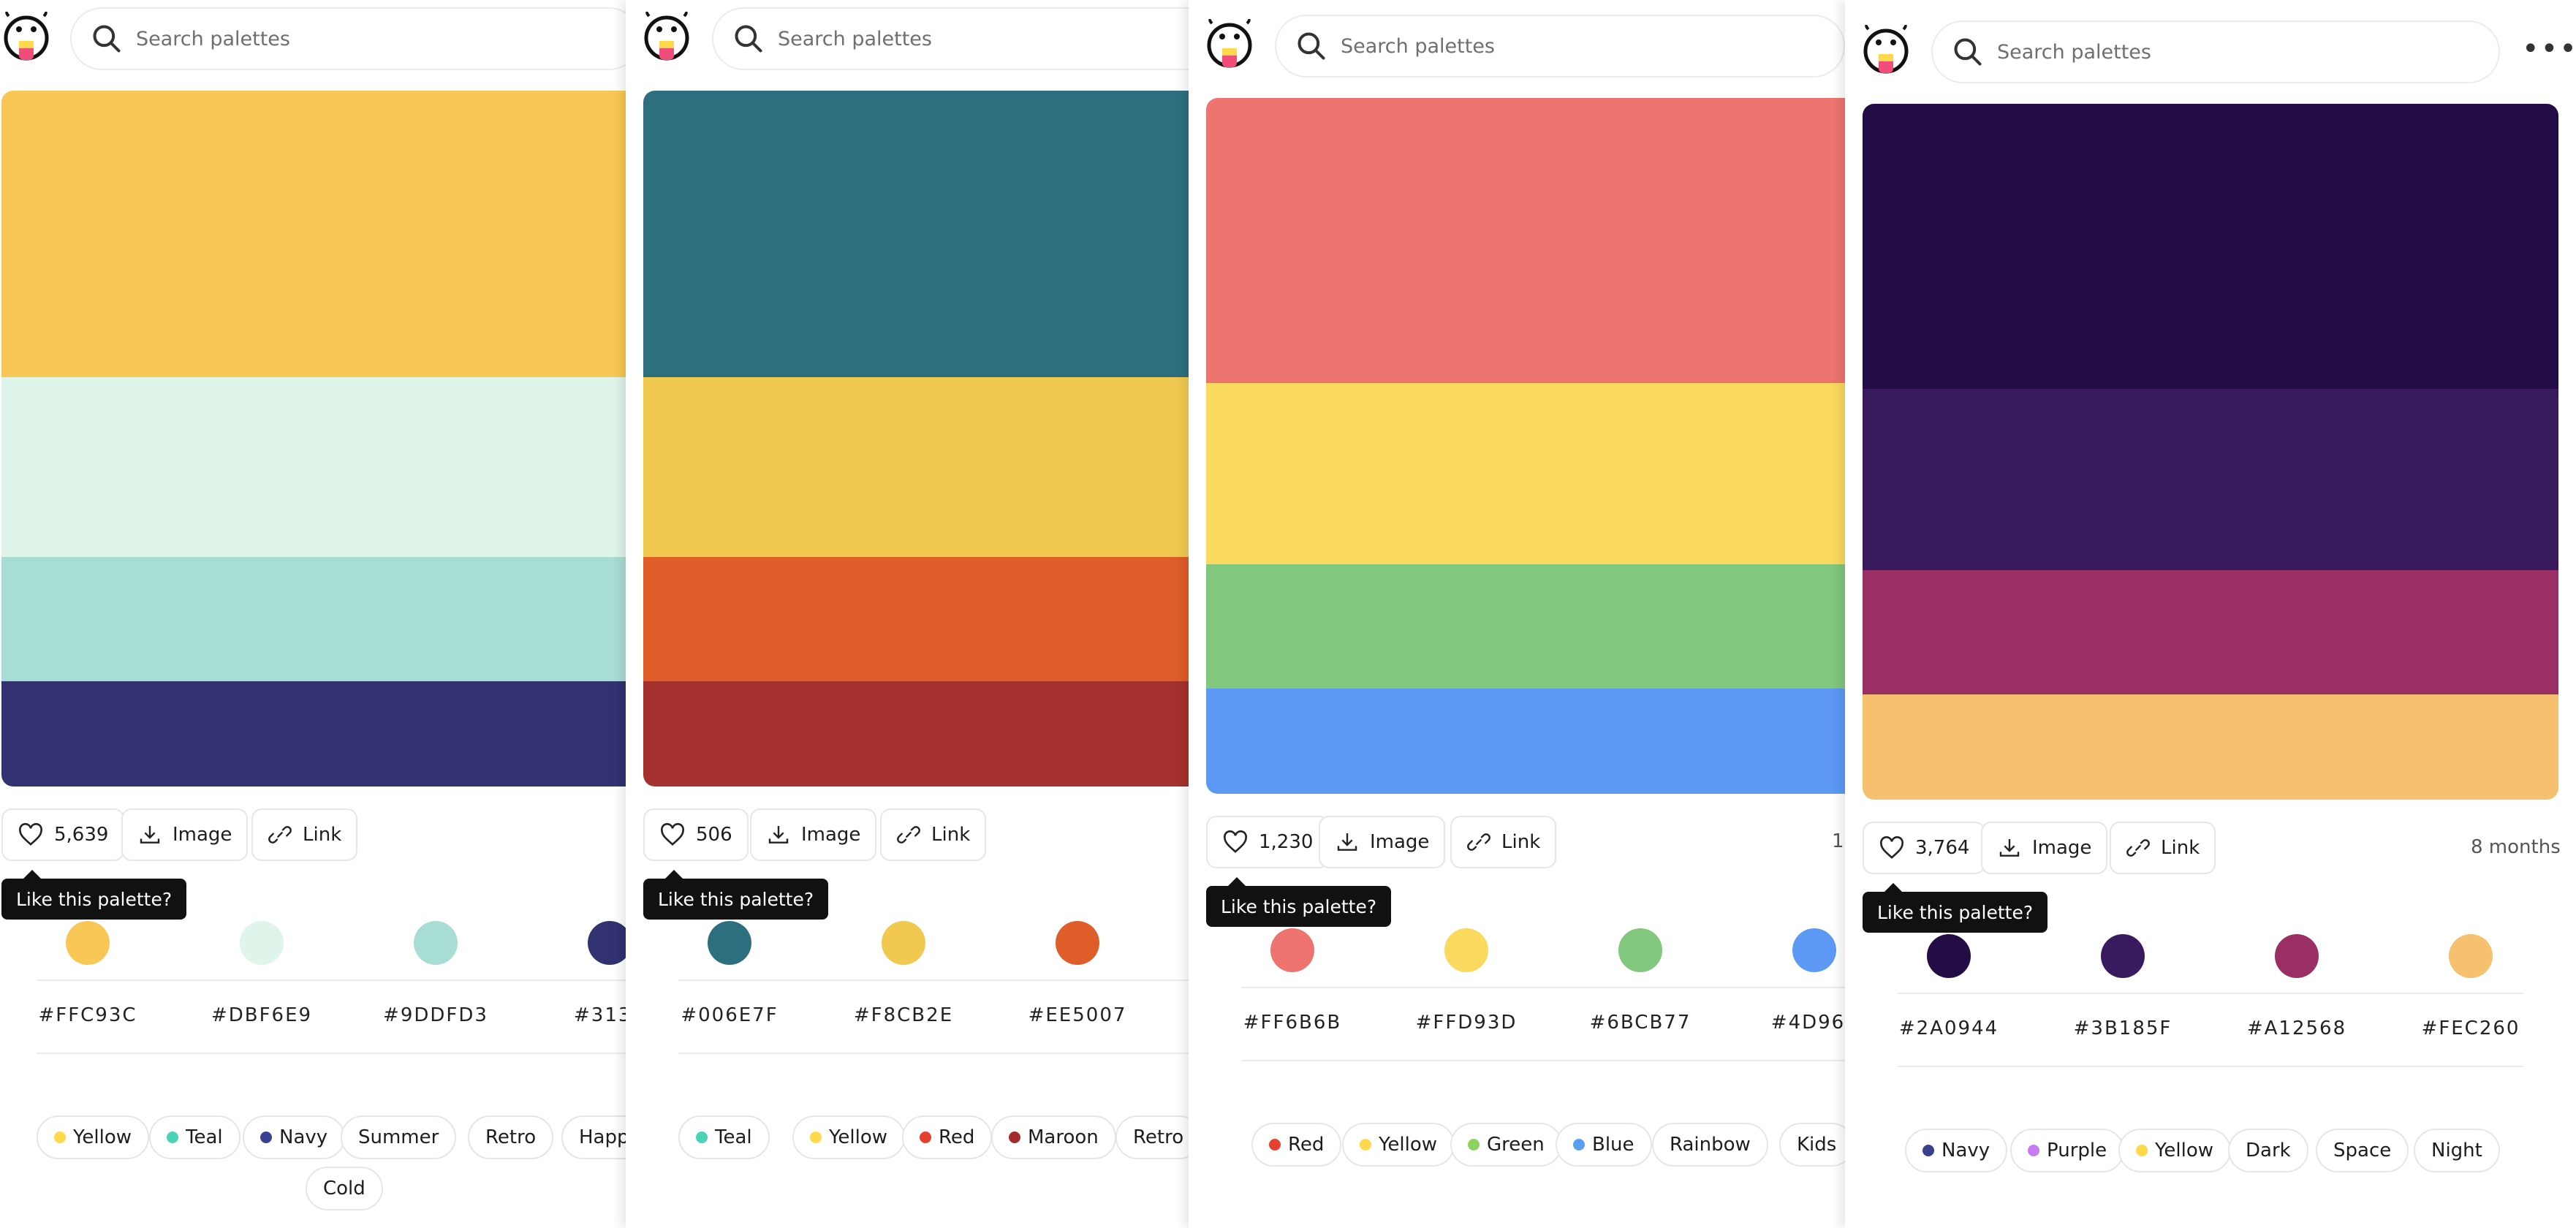  Describe the element at coordinates (436, 1015) in the screenshot. I see `hex-code: #9DDFD3` at that location.